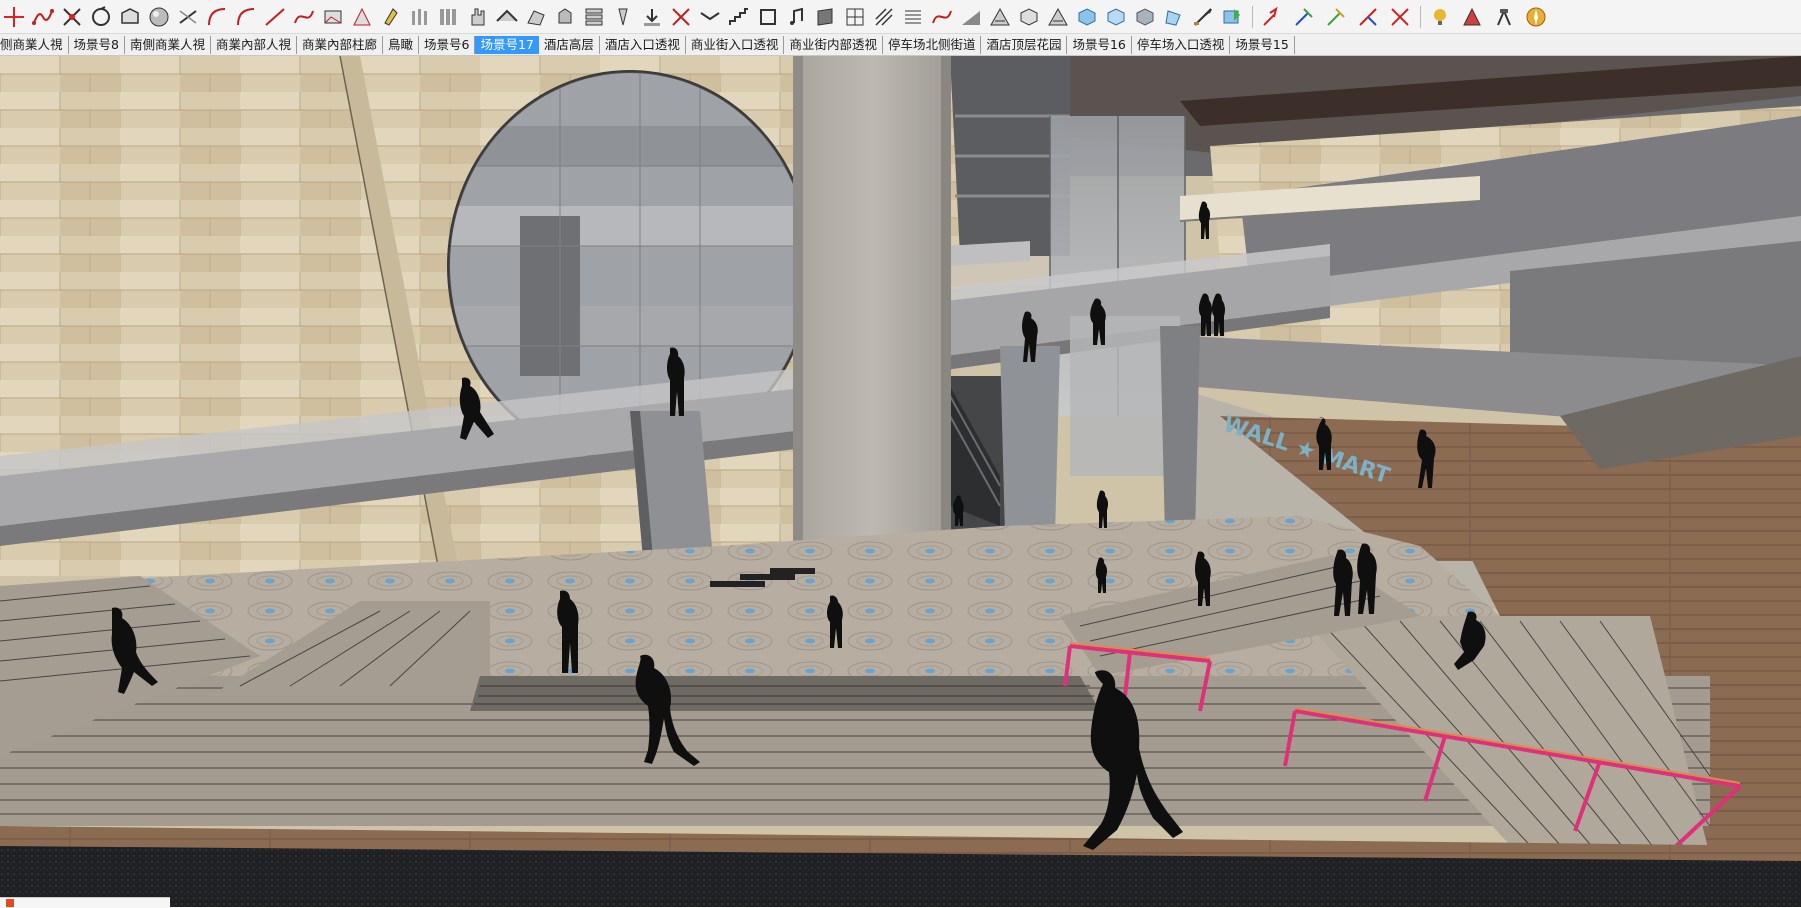 This screenshot has height=908, width=1801. I want to click on paint-tool-icon, so click(1472, 17).